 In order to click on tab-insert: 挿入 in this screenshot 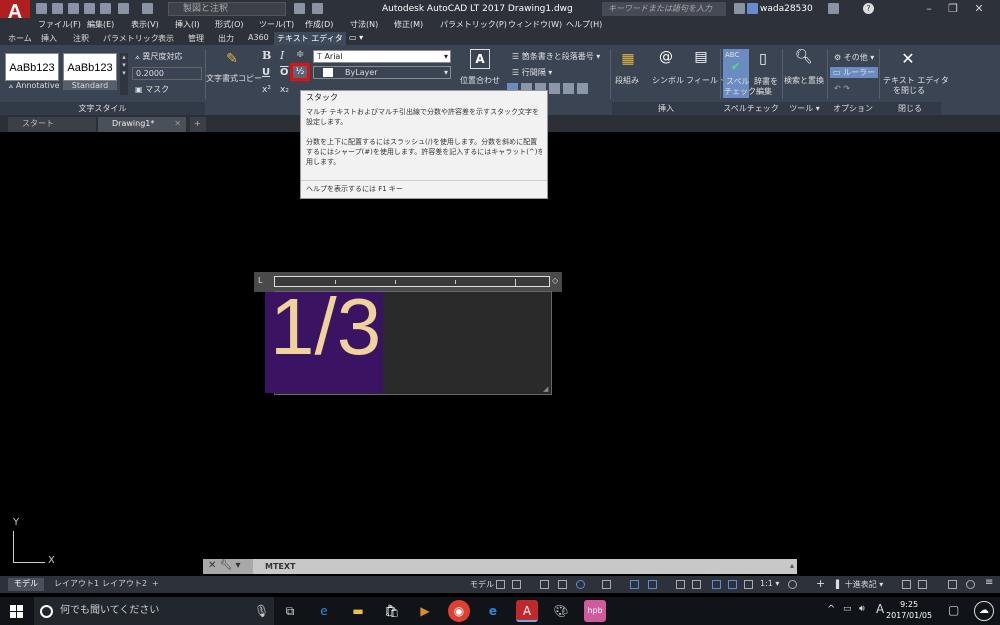, I will do `click(49, 38)`.